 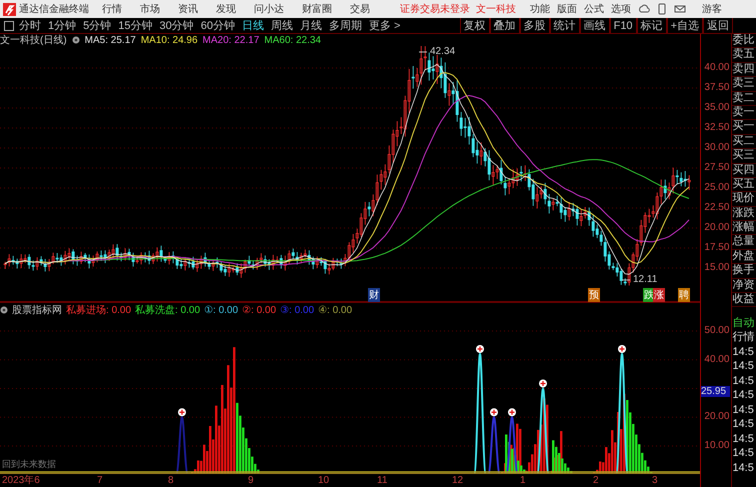 I want to click on indicator-tick: 20.00, so click(x=717, y=416).